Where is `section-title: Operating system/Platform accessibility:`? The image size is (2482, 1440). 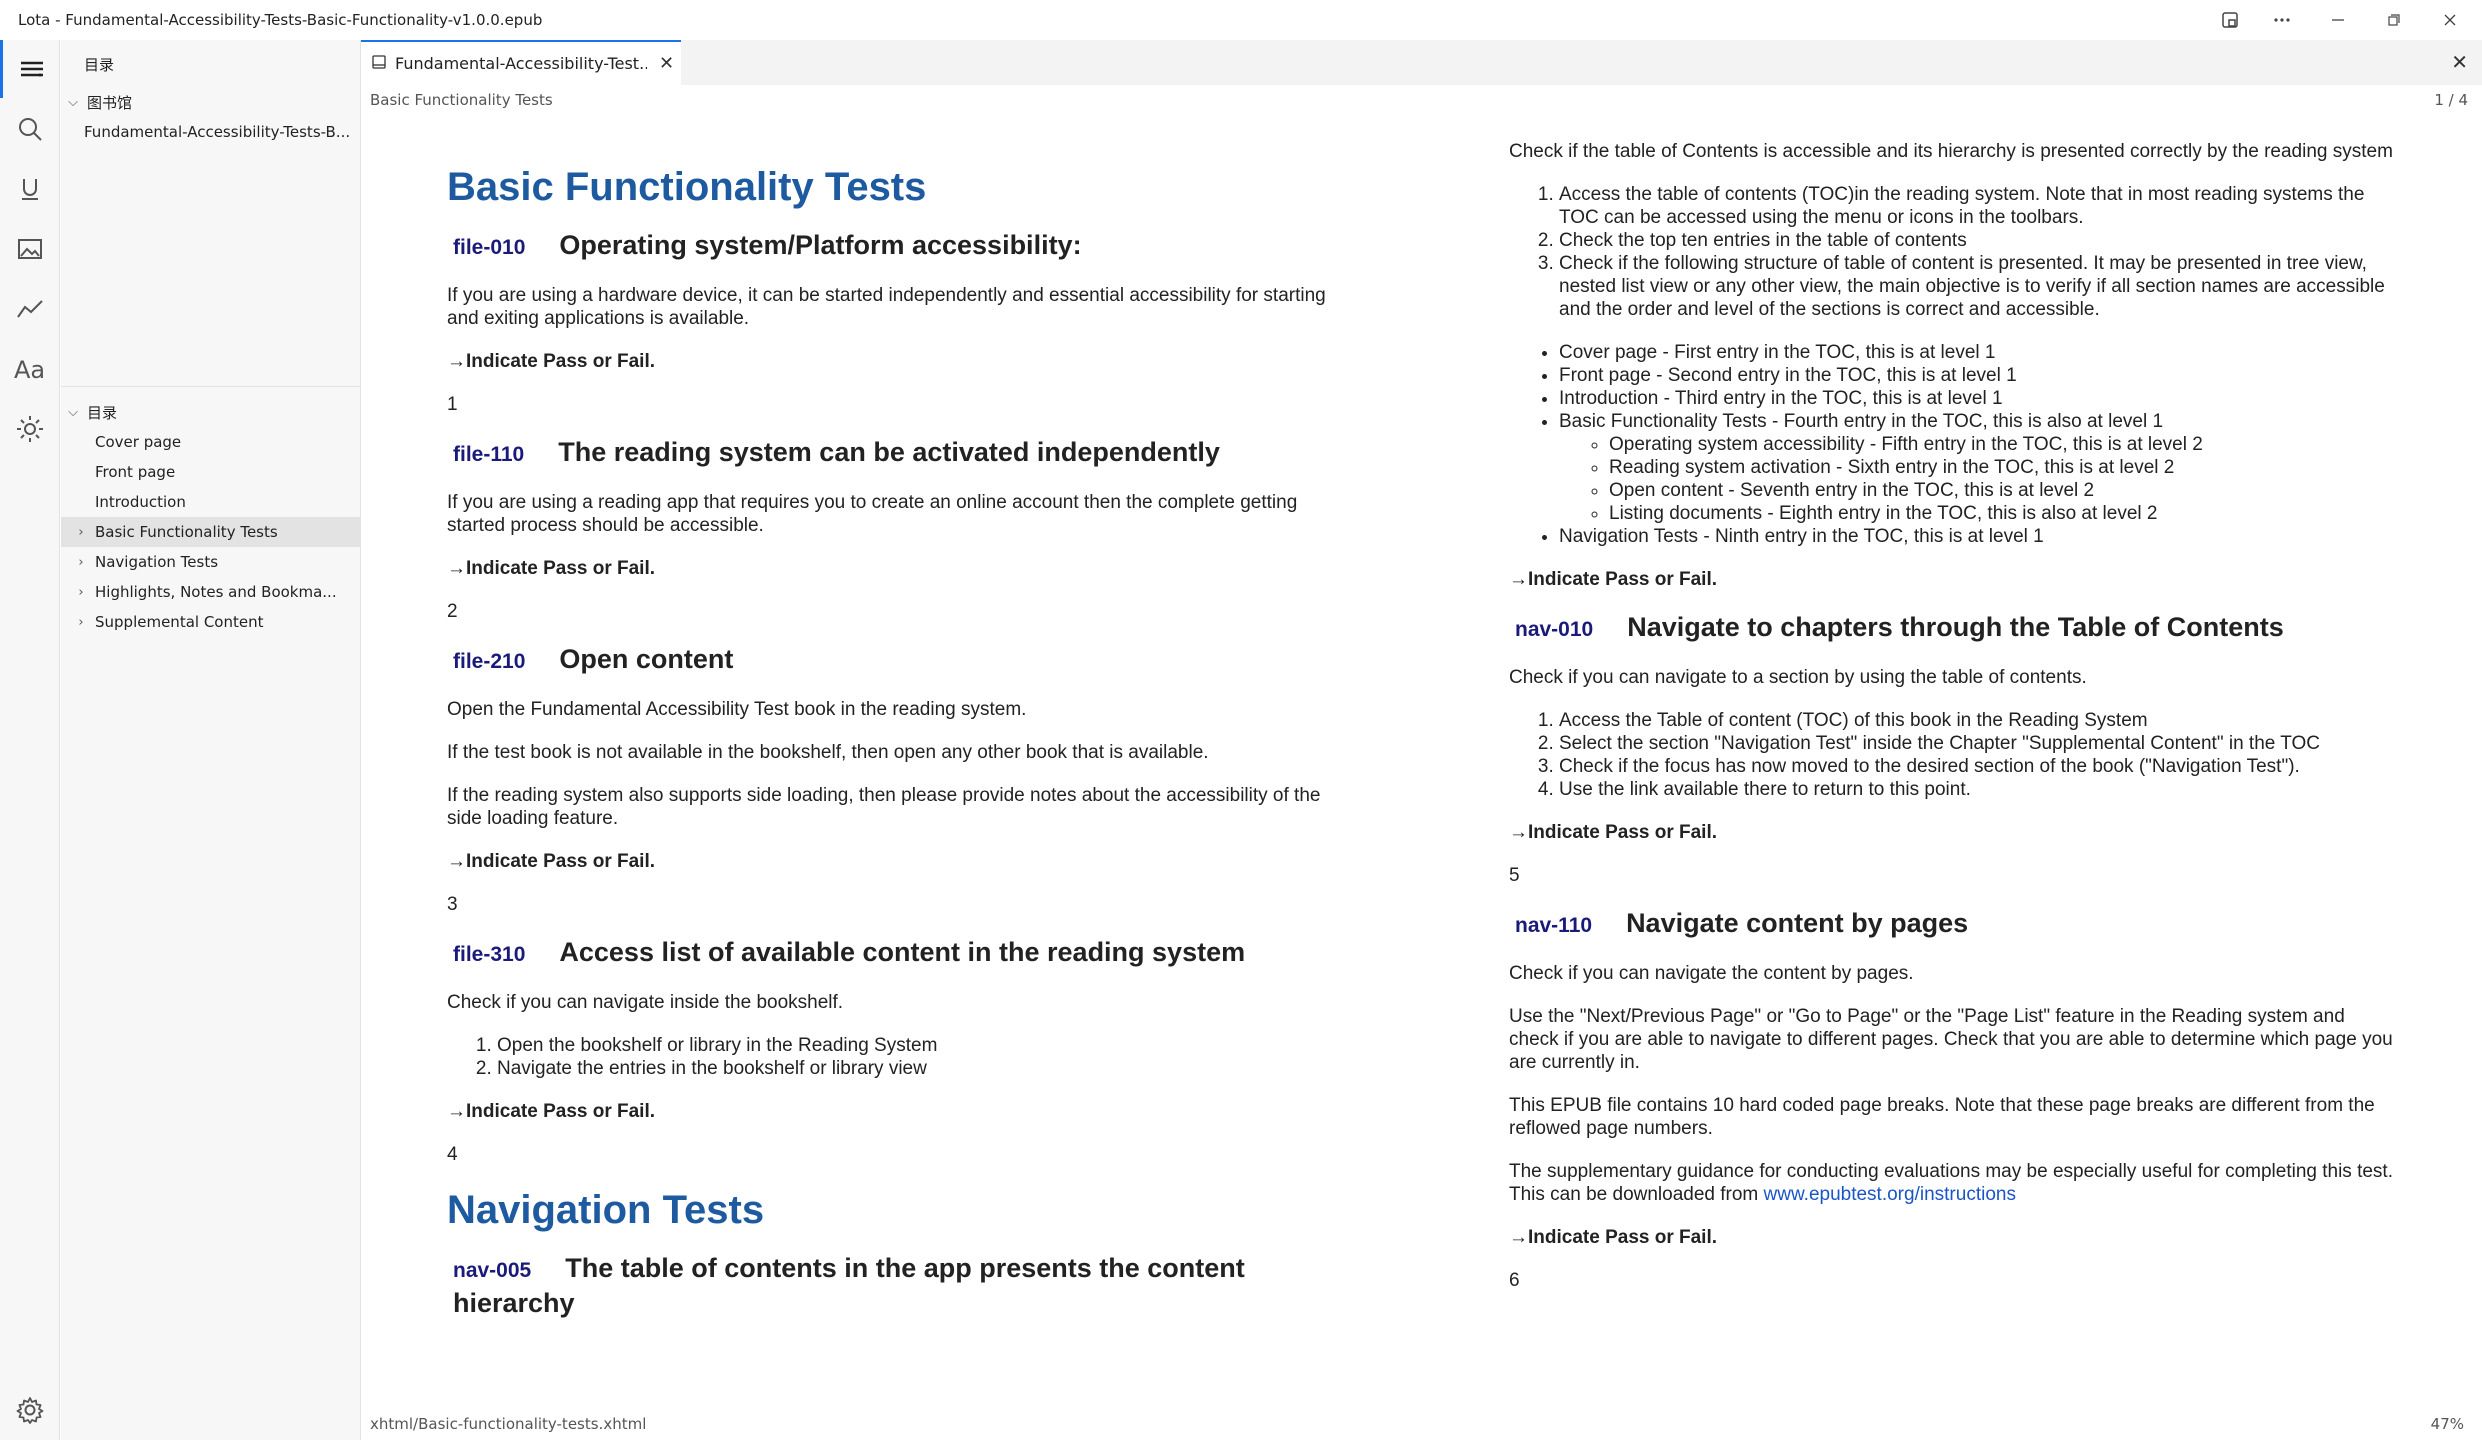
section-title: Operating system/Platform accessibility: is located at coordinates (820, 245).